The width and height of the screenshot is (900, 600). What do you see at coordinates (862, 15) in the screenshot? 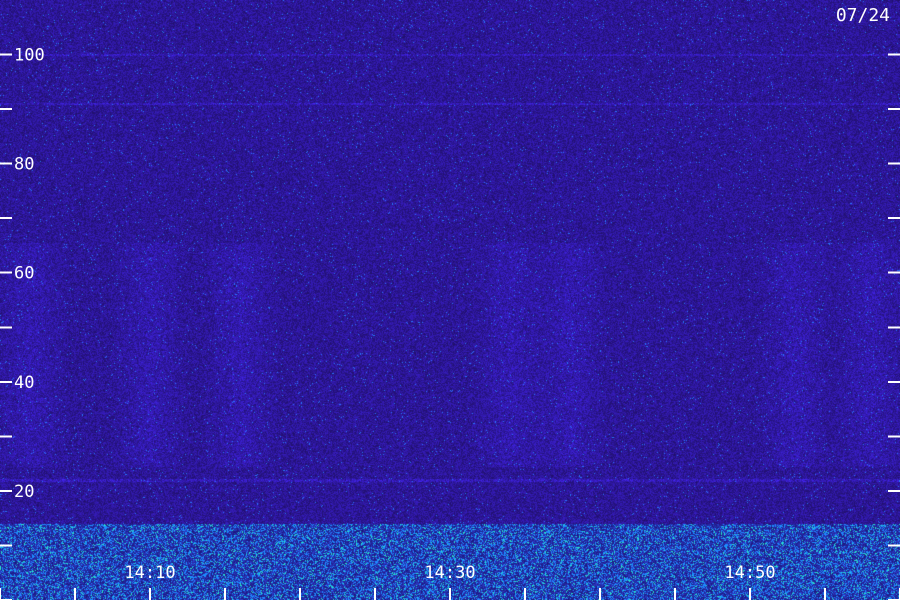
I see `date-label: 07/24` at bounding box center [862, 15].